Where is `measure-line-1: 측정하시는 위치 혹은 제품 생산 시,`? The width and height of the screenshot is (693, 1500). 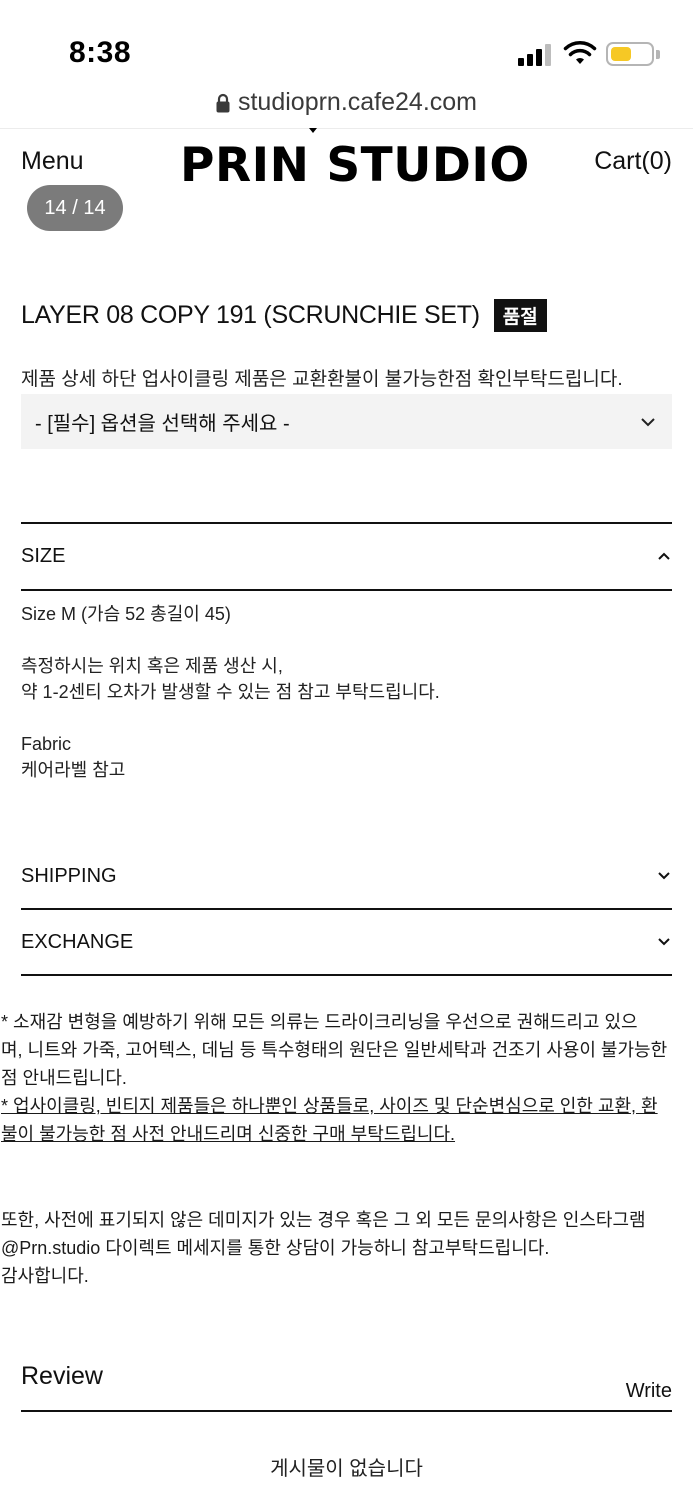 measure-line-1: 측정하시는 위치 혹은 제품 생산 시, is located at coordinates (152, 666).